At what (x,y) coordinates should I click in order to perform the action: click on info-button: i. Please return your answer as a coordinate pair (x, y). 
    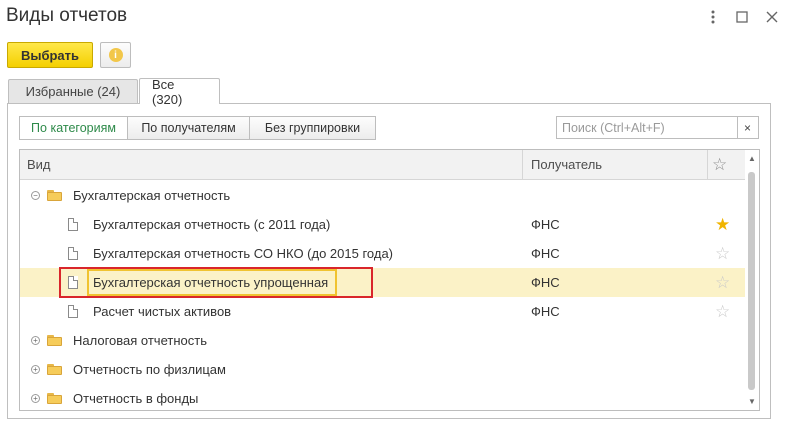
    Looking at the image, I should click on (115, 55).